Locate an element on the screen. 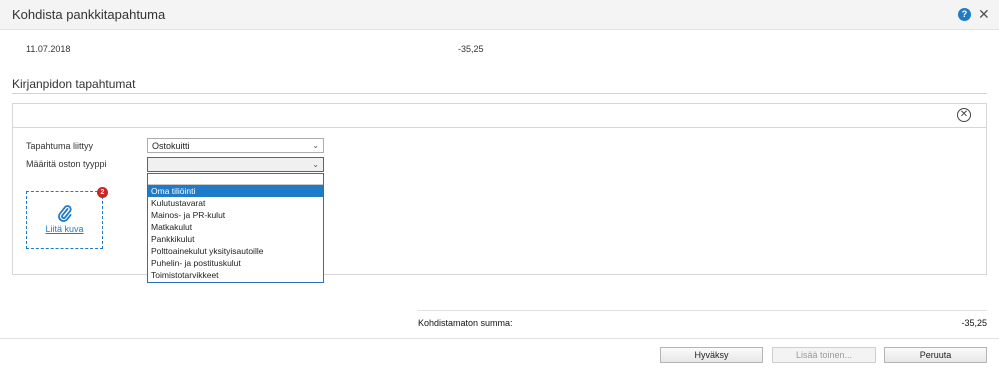 This screenshot has width=999, height=370. help-icon: ? is located at coordinates (964, 14).